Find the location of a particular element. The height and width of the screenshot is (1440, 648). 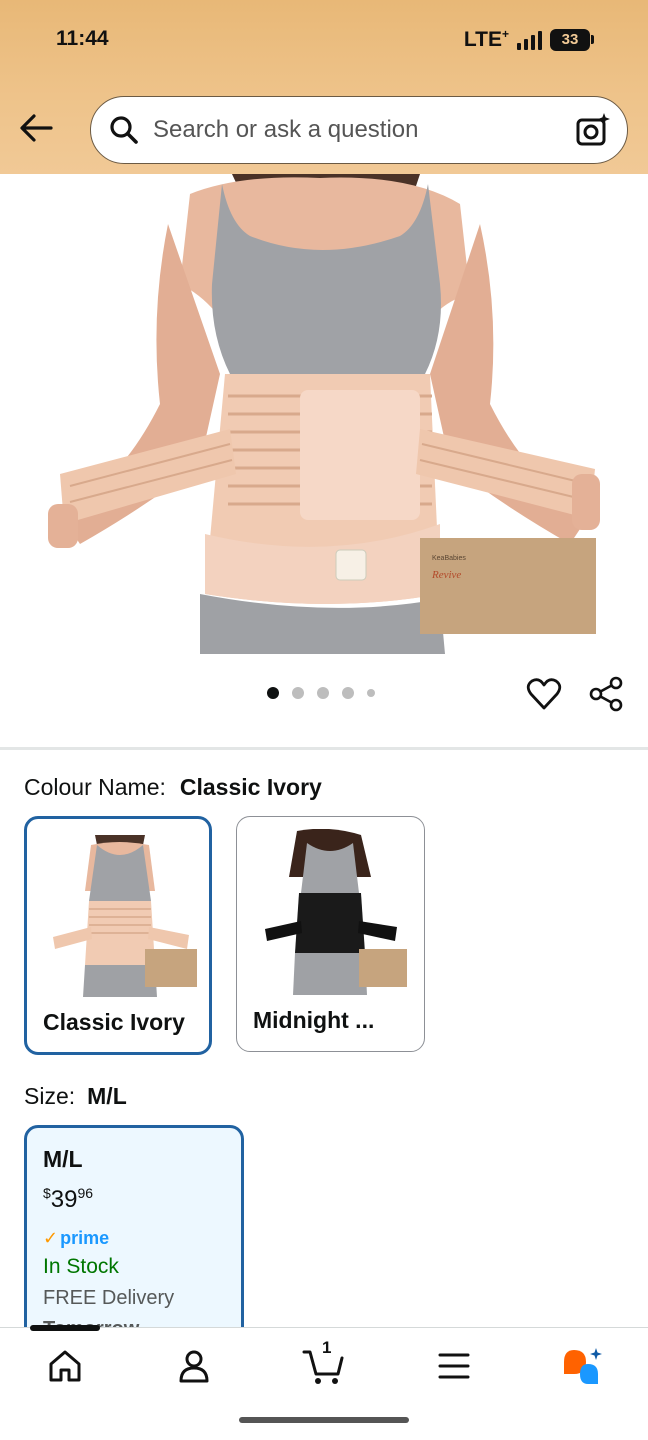

add-to-list-button is located at coordinates (544, 694).